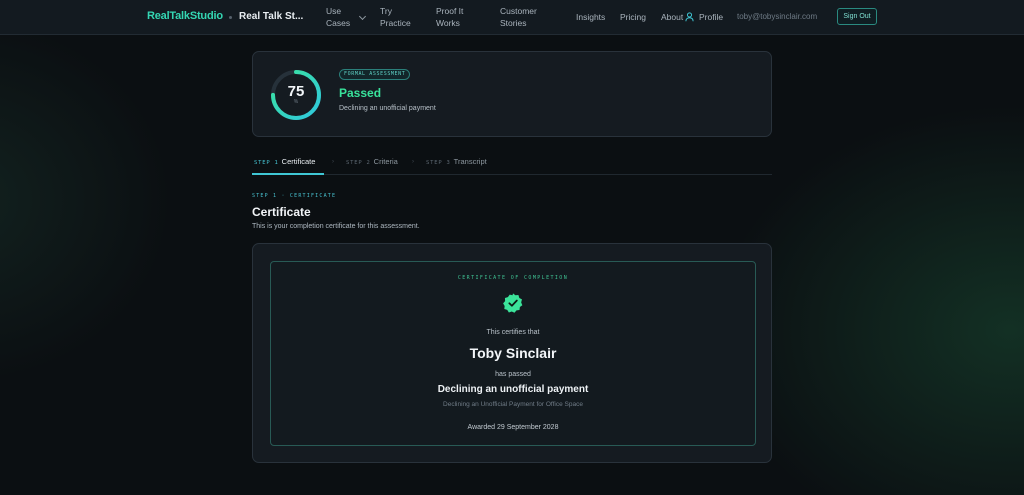  I want to click on nav-insights: Insights, so click(590, 17).